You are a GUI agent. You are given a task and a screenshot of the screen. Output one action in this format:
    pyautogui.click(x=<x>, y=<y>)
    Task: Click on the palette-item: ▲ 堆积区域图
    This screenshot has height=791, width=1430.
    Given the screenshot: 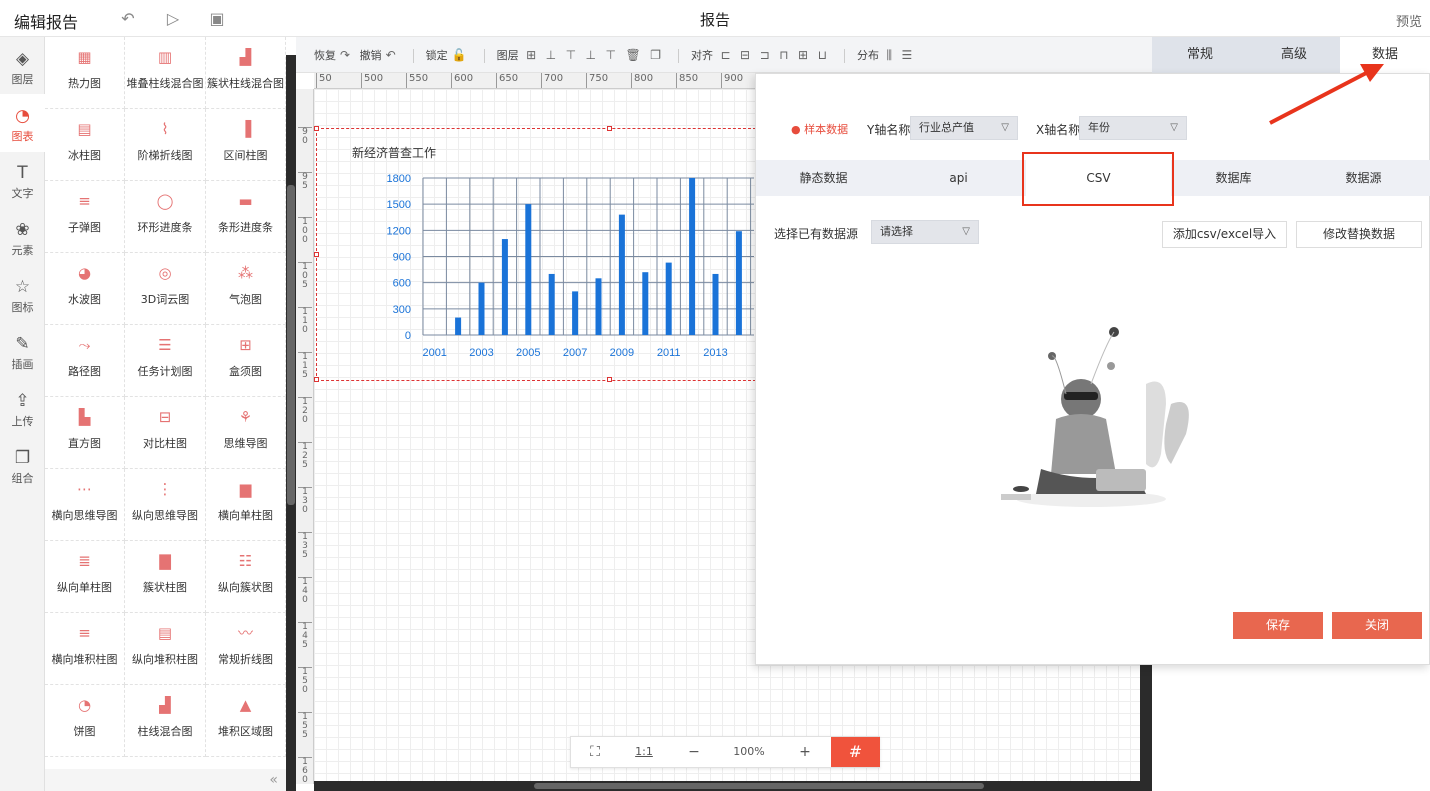 What is the action you would take?
    pyautogui.click(x=246, y=721)
    